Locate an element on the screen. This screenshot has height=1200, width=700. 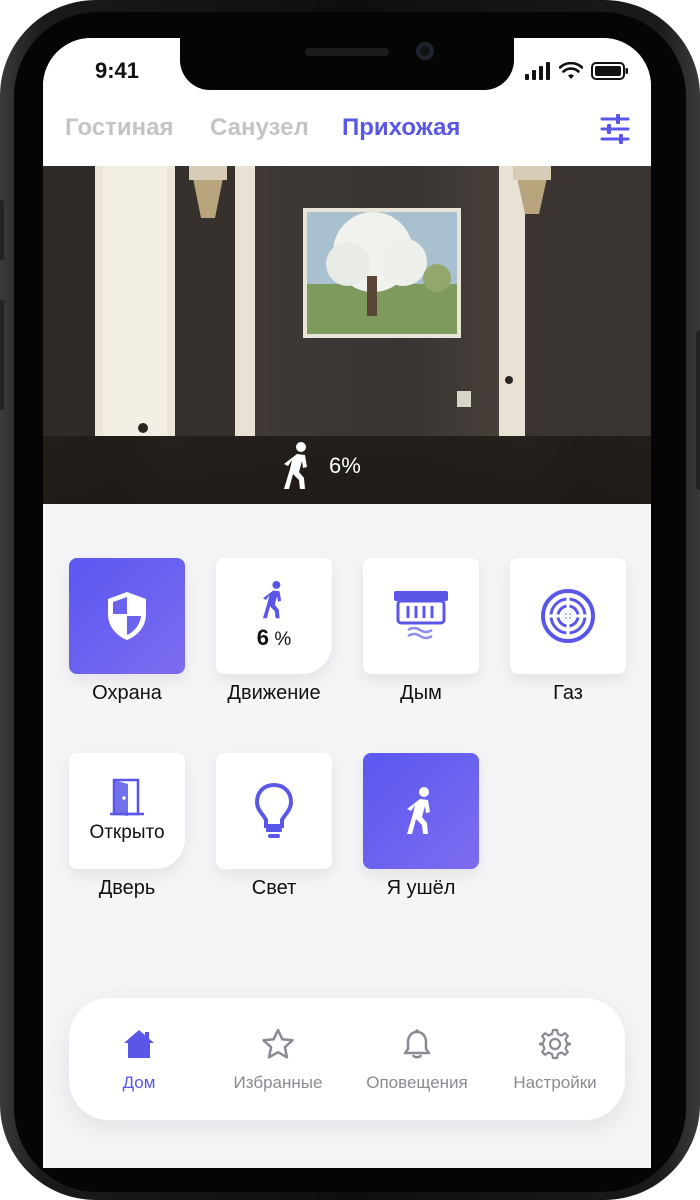
nav-label: Дом is located at coordinates (139, 1082).